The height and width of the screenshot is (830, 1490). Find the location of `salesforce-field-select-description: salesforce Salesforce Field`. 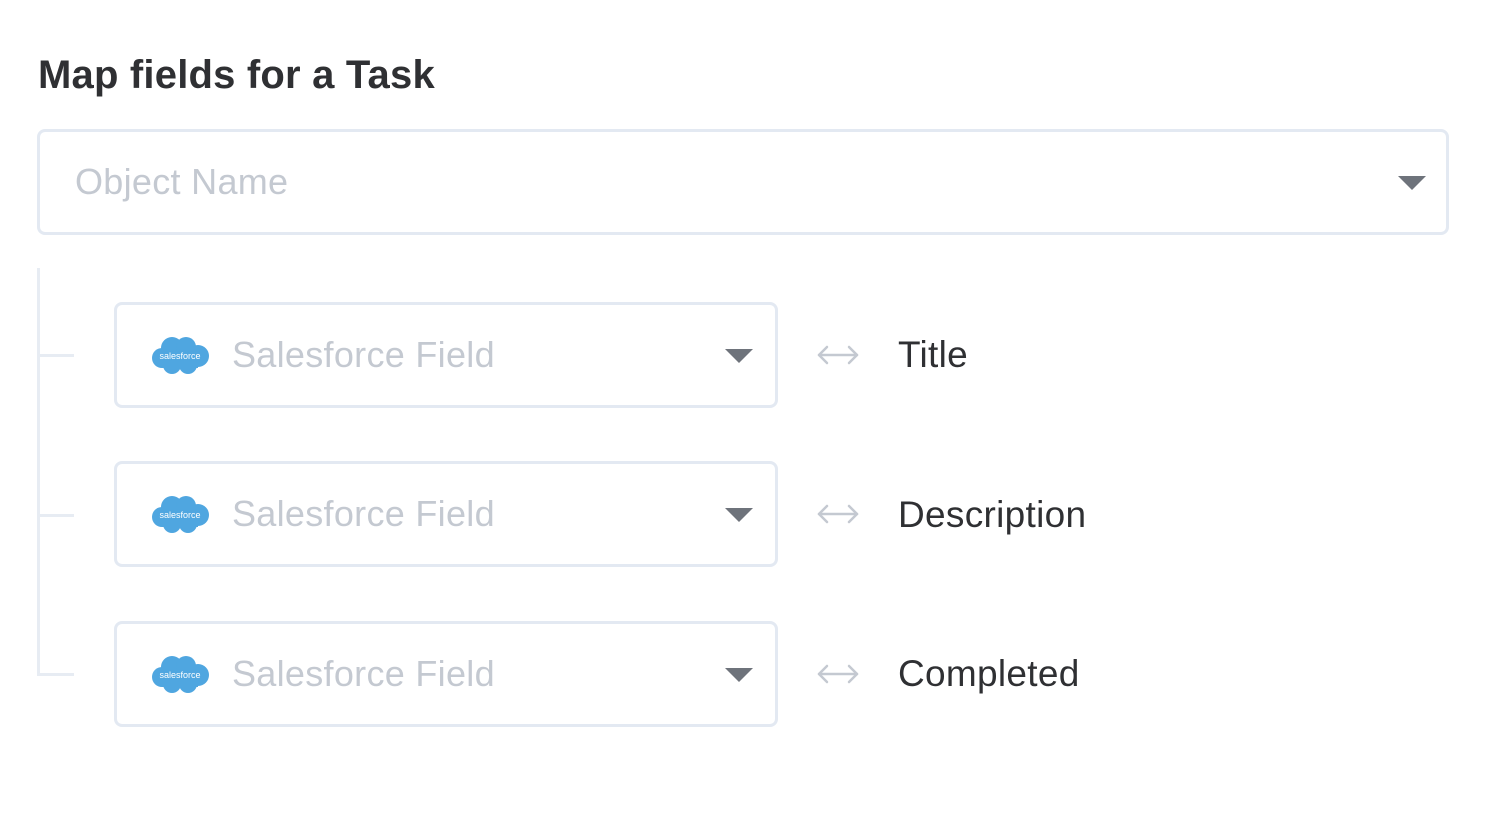

salesforce-field-select-description: salesforce Salesforce Field is located at coordinates (446, 514).